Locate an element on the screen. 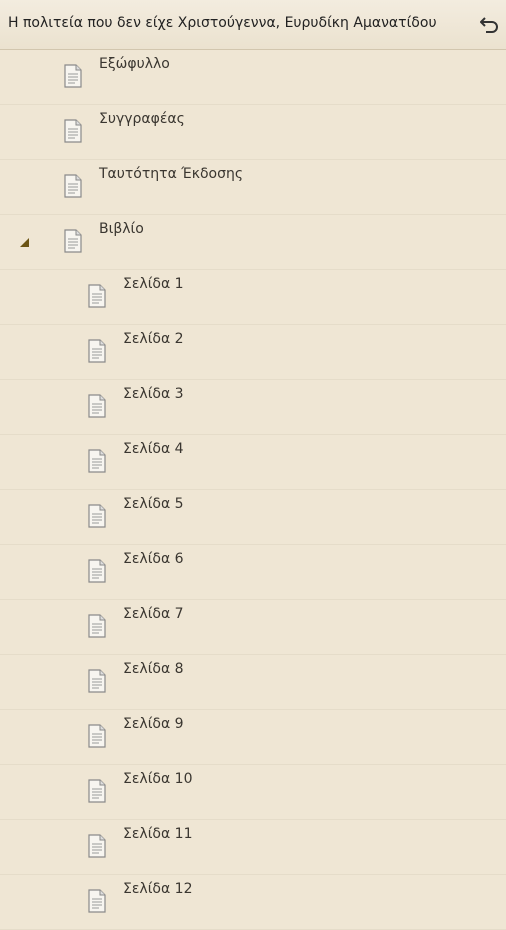 The width and height of the screenshot is (506, 930). toc-item-page: Σελίδα 11 is located at coordinates (253, 847).